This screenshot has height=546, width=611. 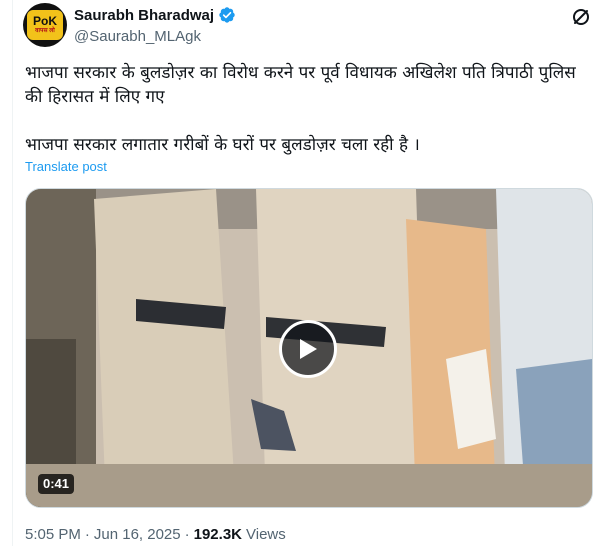 What do you see at coordinates (53, 534) in the screenshot?
I see `tweet-time: 5:05 PM` at bounding box center [53, 534].